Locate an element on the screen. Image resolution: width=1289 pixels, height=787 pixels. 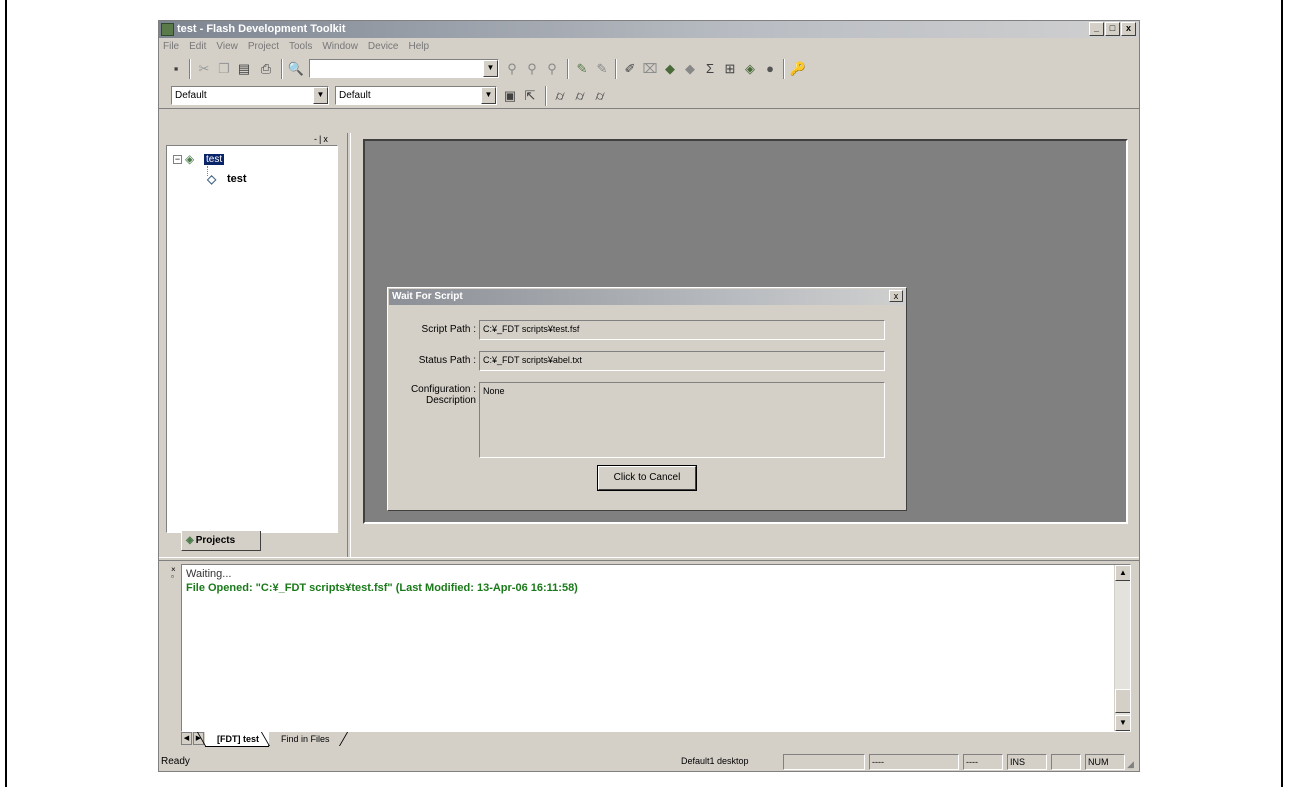
tree-root-label: test is located at coordinates (214, 159).